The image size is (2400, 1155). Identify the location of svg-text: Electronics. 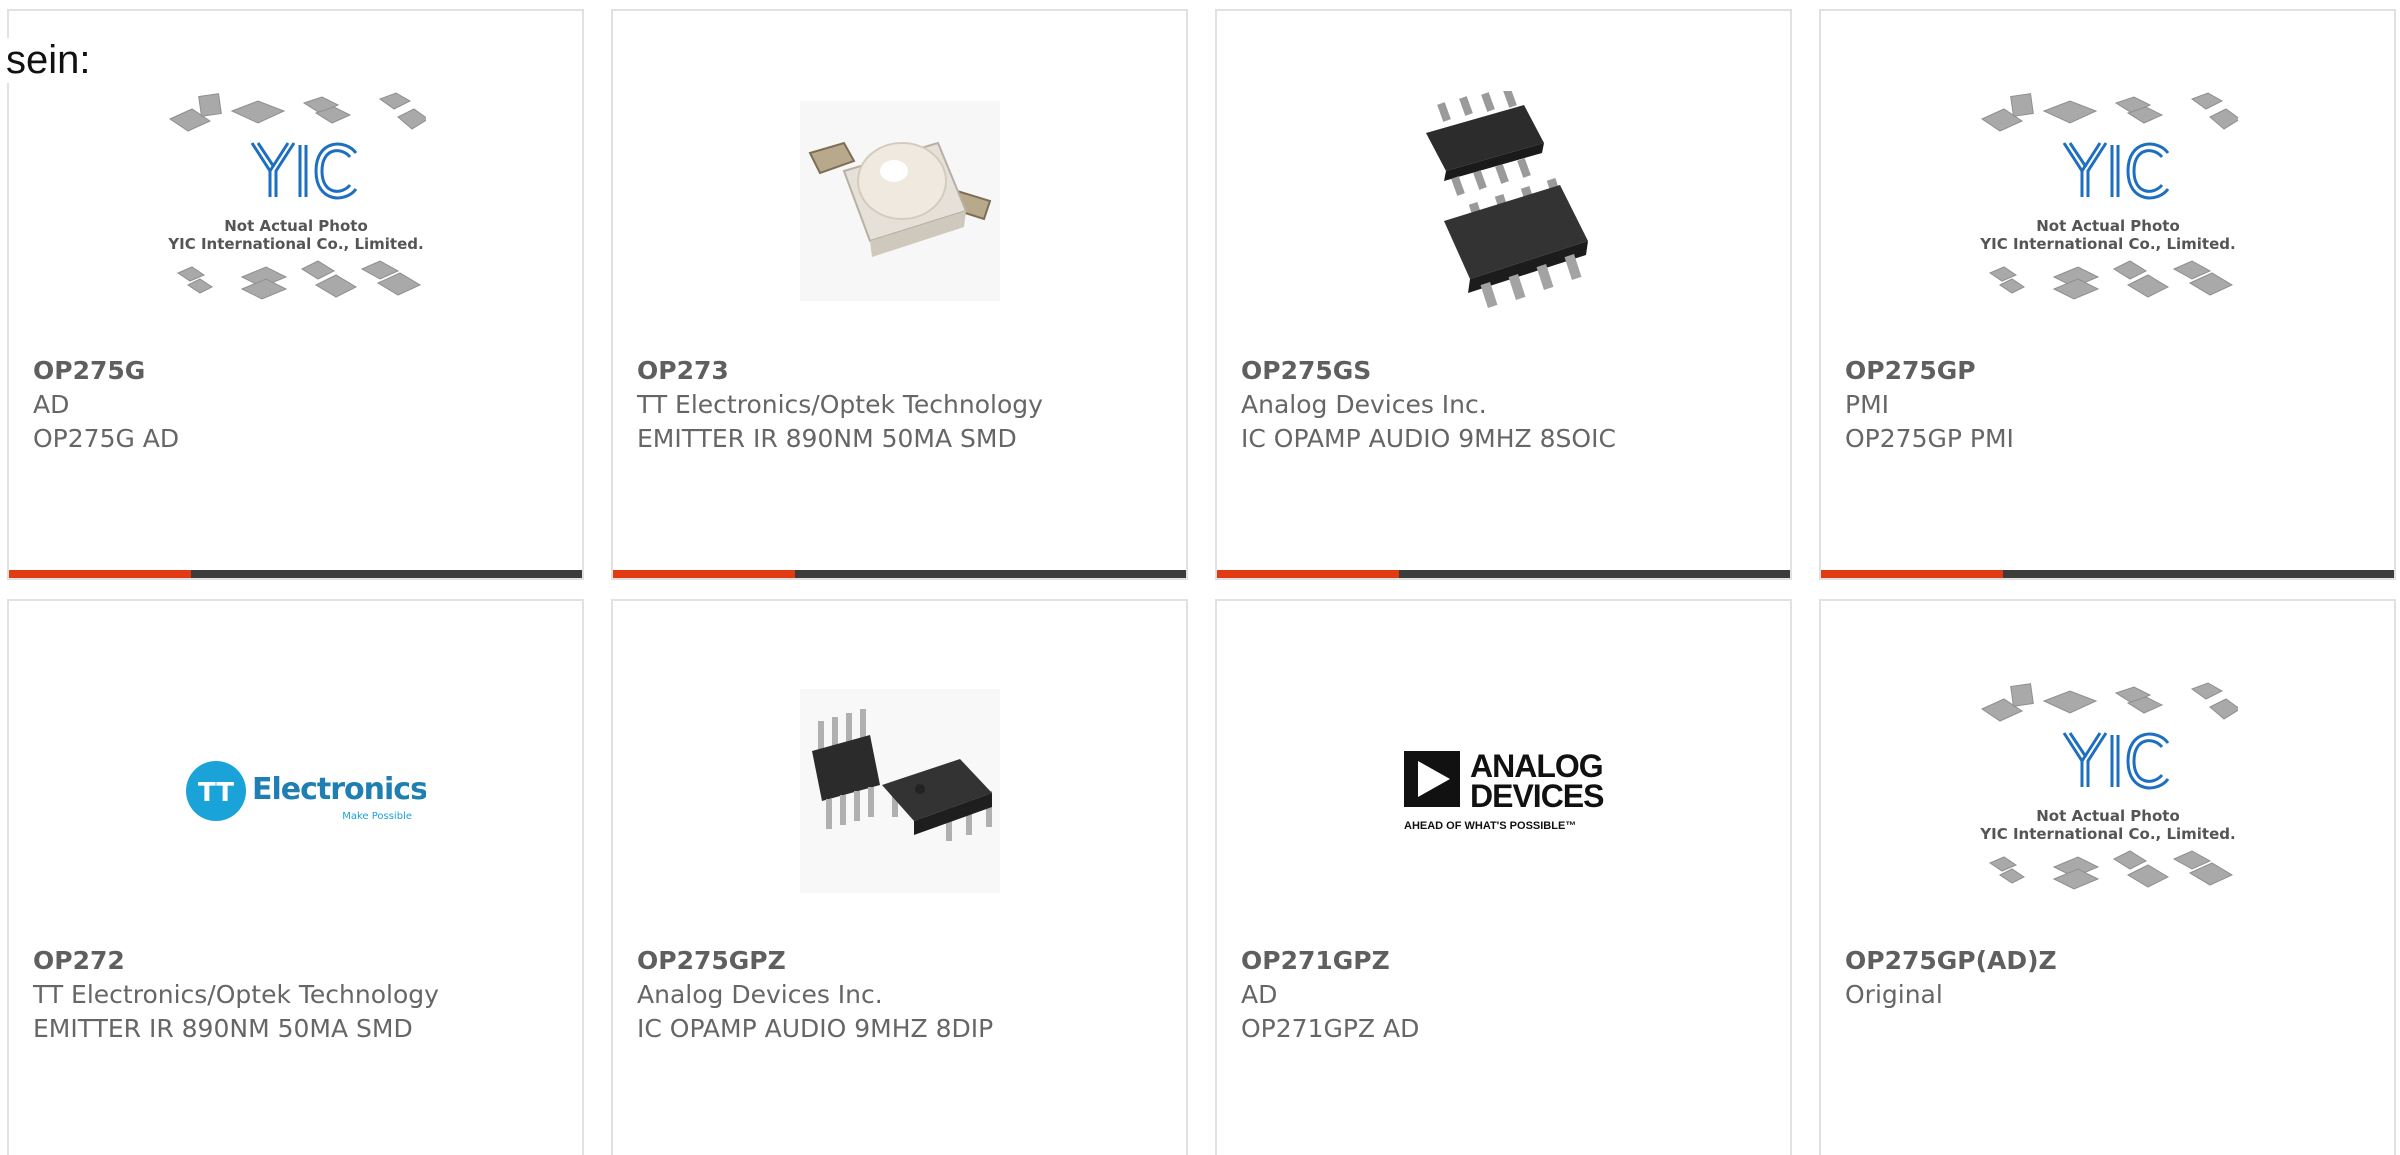
(339, 789).